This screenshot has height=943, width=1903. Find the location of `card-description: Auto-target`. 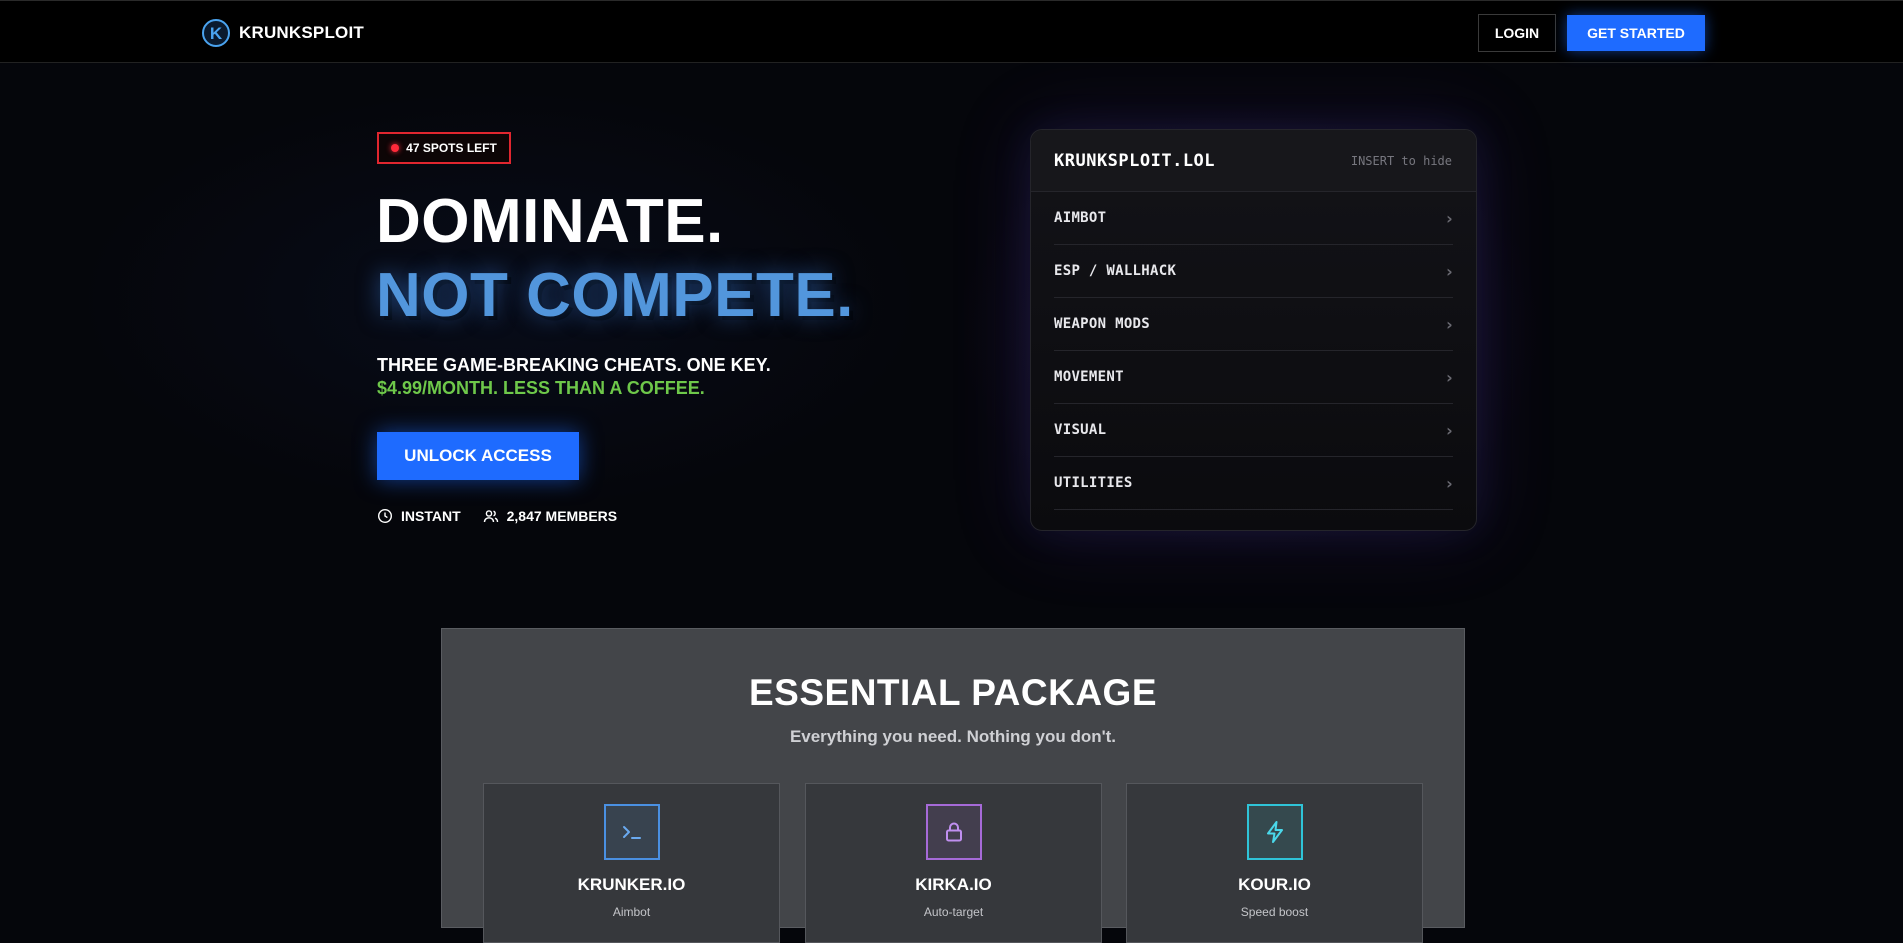

card-description: Auto-target is located at coordinates (953, 912).